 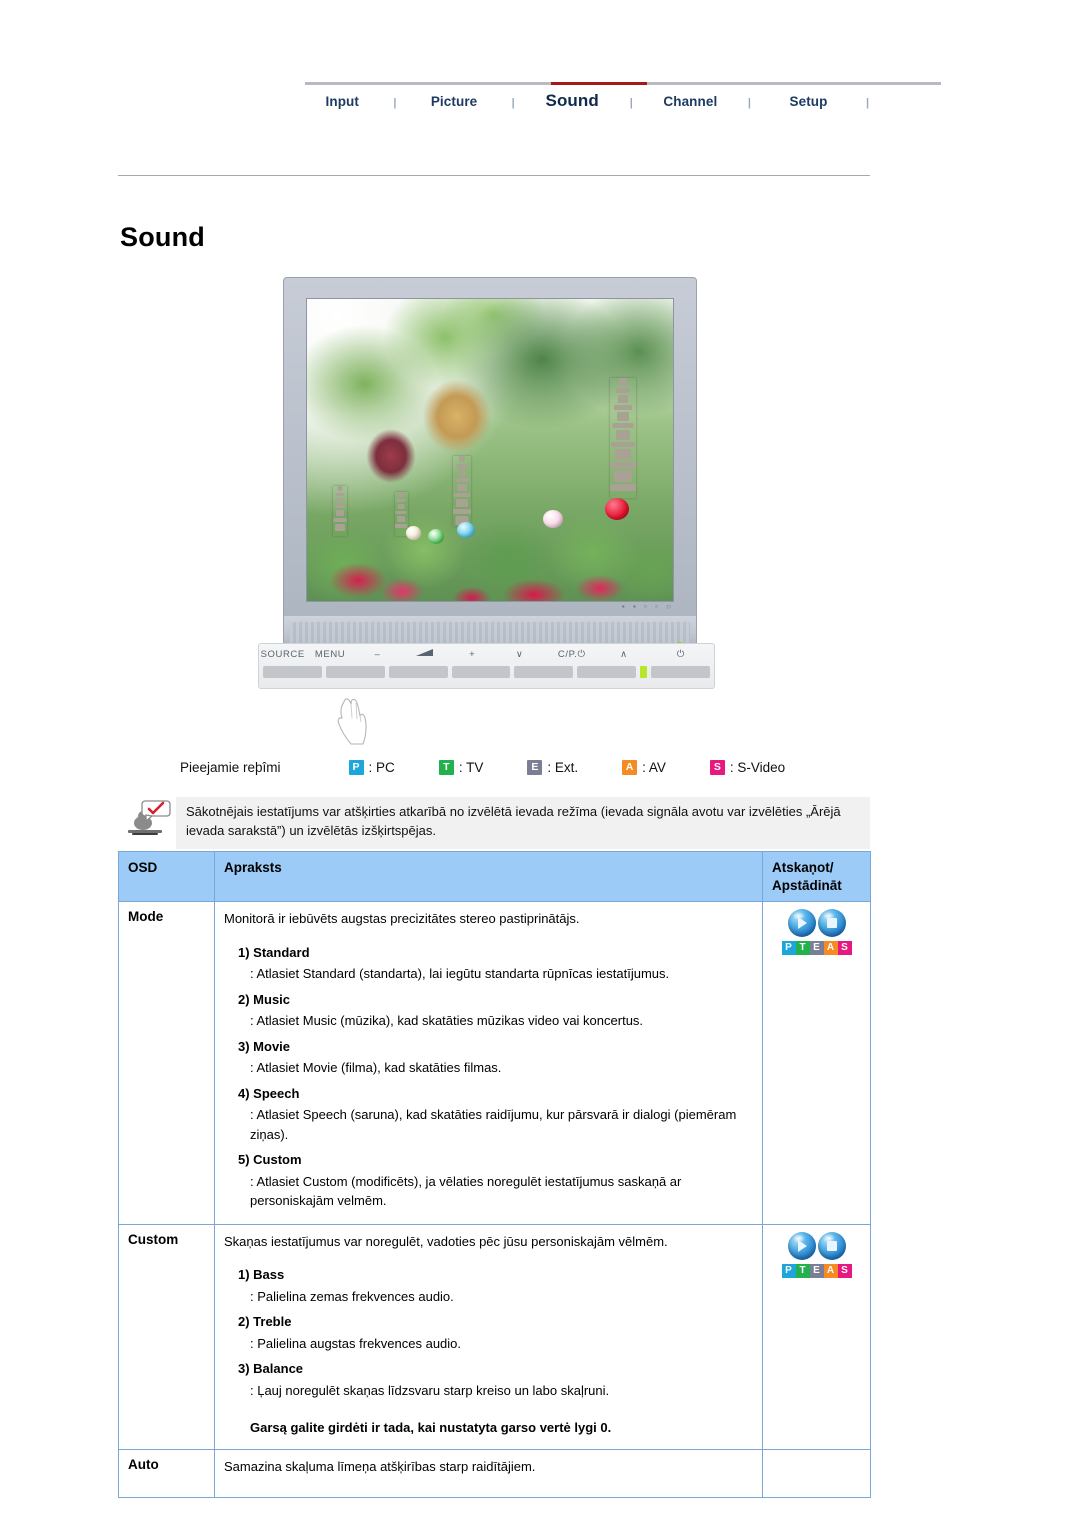 What do you see at coordinates (356, 1343) in the screenshot?
I see `option-body: : Palielina augstas frekvences audio.` at bounding box center [356, 1343].